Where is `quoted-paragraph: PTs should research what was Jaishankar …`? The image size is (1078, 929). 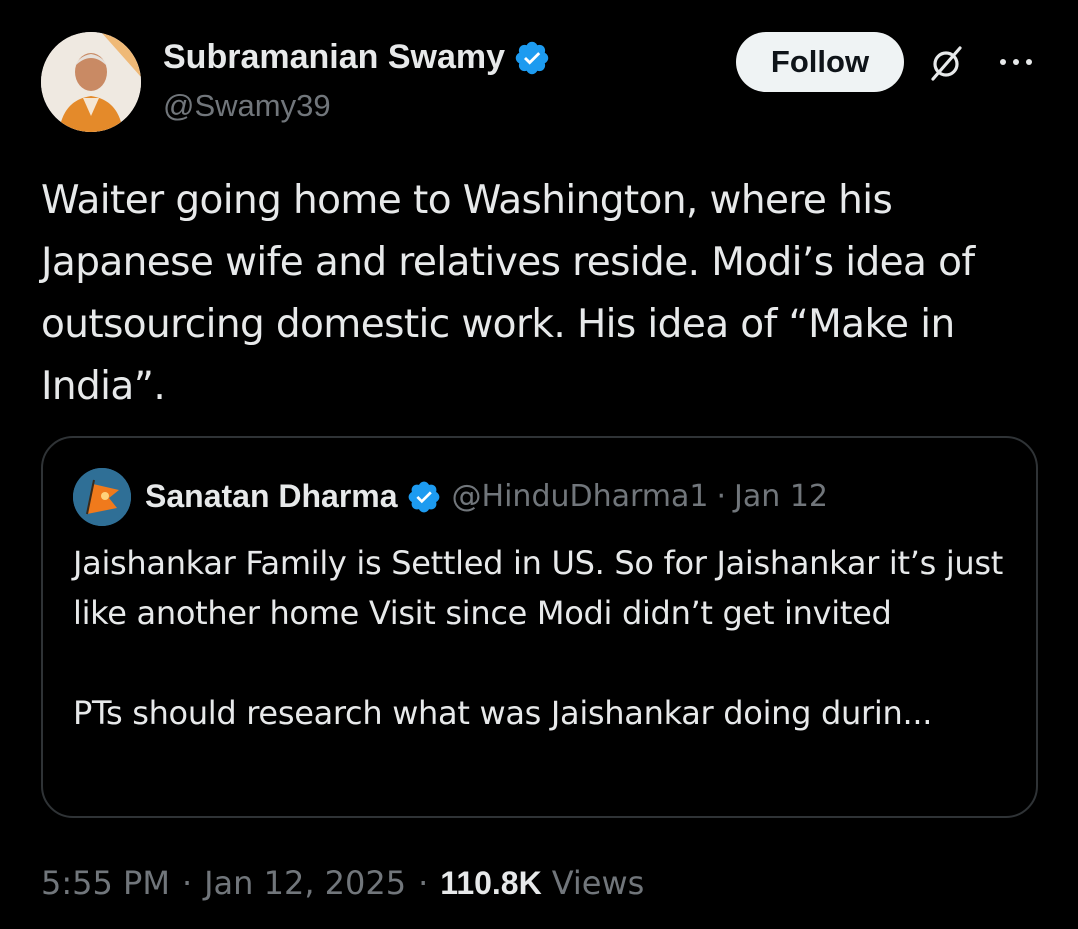
quoted-paragraph: PTs should research what was Jaishankar … is located at coordinates (503, 713).